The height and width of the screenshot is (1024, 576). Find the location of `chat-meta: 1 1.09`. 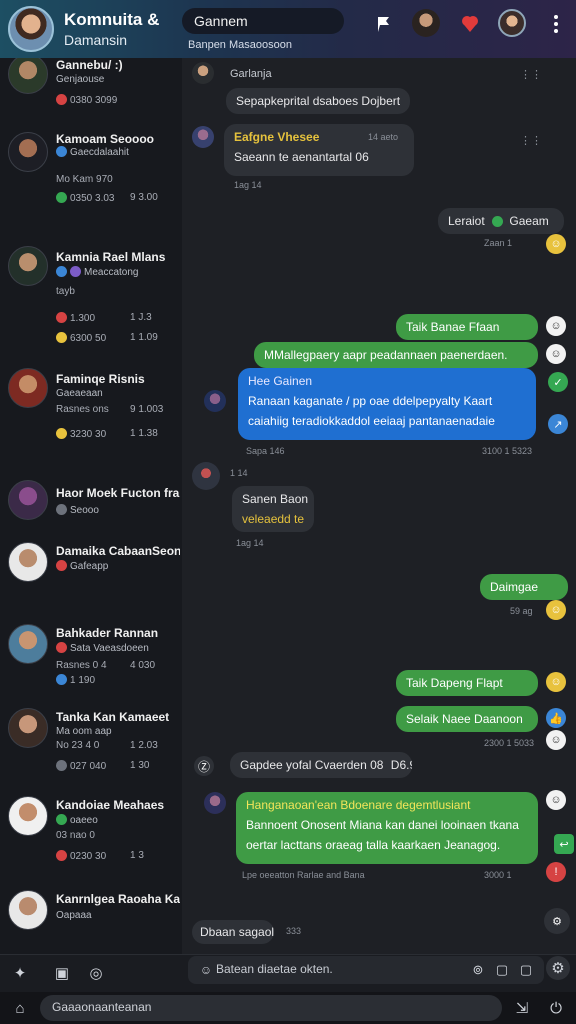

chat-meta: 1 1.09 is located at coordinates (144, 337).